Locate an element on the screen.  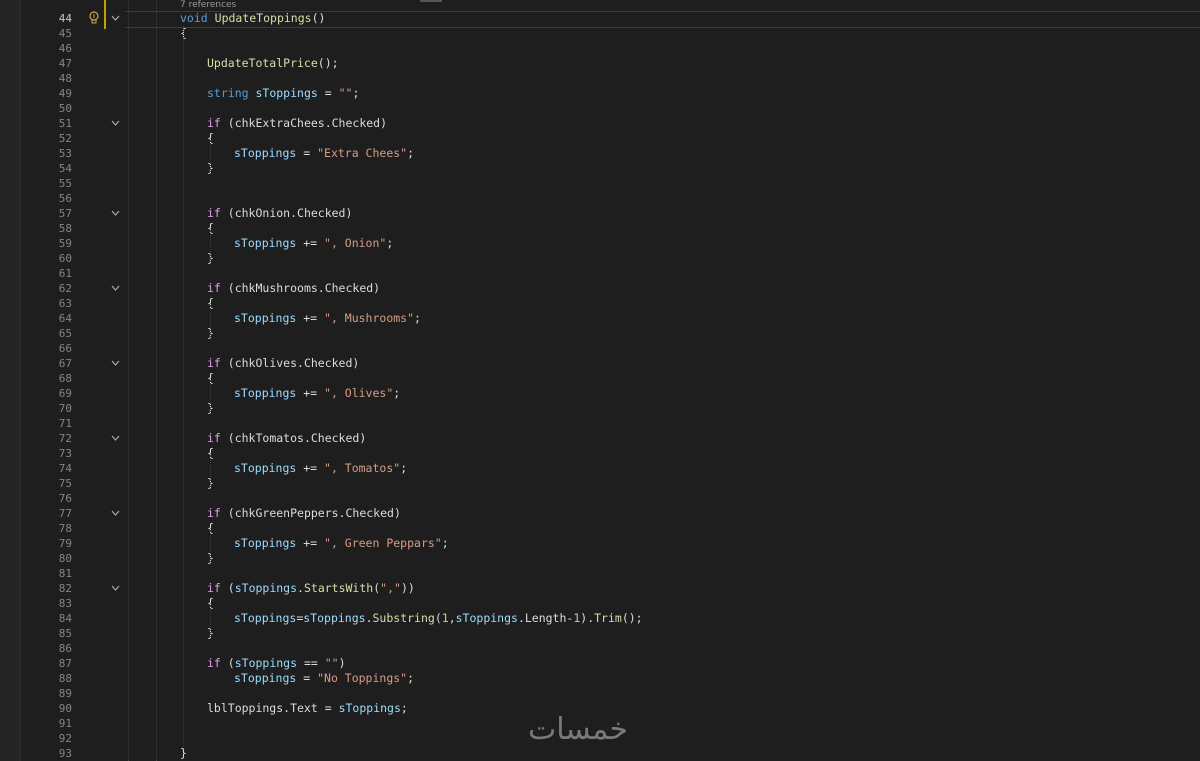
lightbulb-icon is located at coordinates (94, 18).